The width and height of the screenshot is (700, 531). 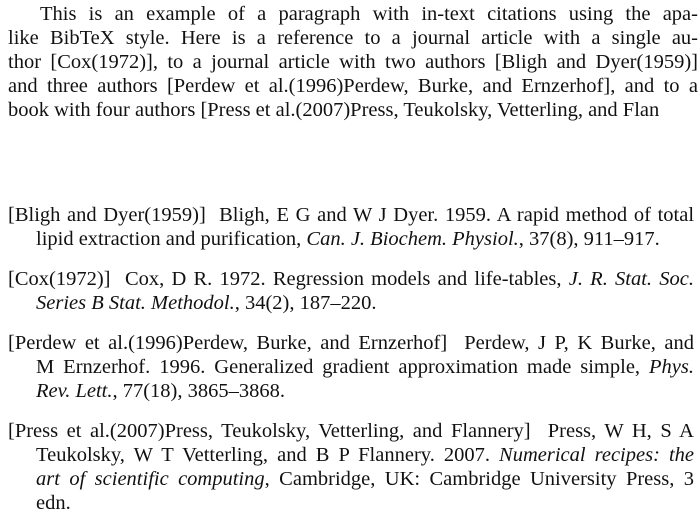 What do you see at coordinates (171, 239) in the screenshot?
I see `entry-text: lipid extraction and purification,` at bounding box center [171, 239].